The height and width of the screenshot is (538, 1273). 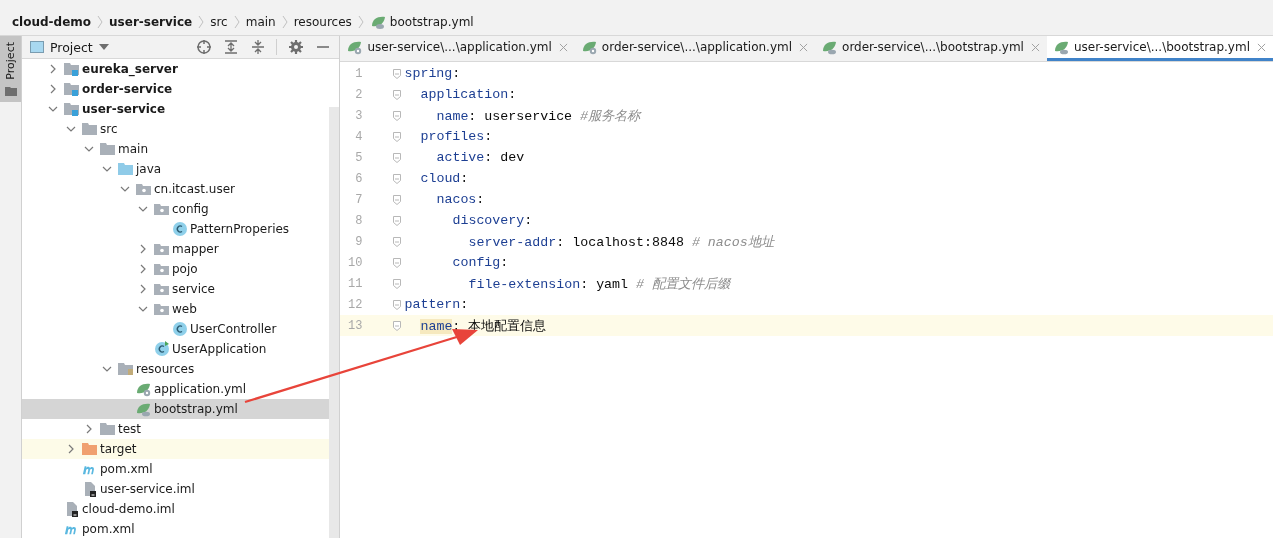 What do you see at coordinates (176, 309) in the screenshot?
I see `tree-row: web` at bounding box center [176, 309].